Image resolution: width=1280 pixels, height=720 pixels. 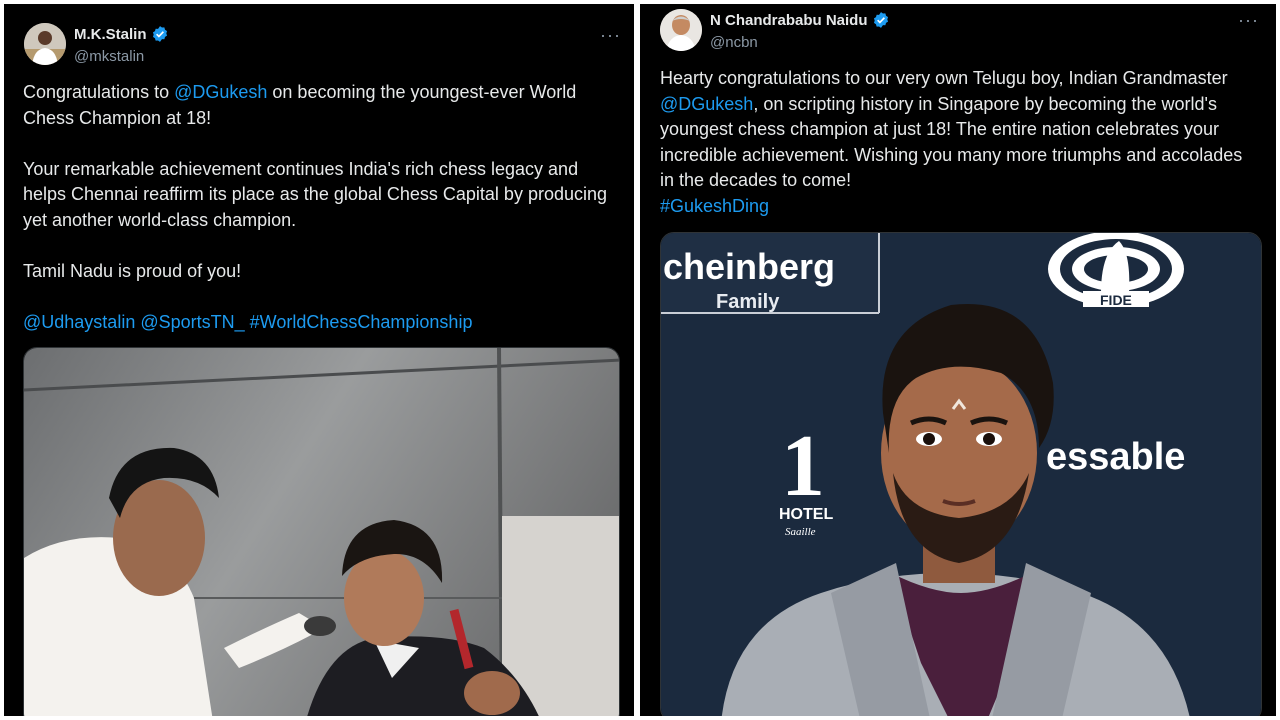 I want to click on fide-text: FIDE, so click(x=1116, y=300).